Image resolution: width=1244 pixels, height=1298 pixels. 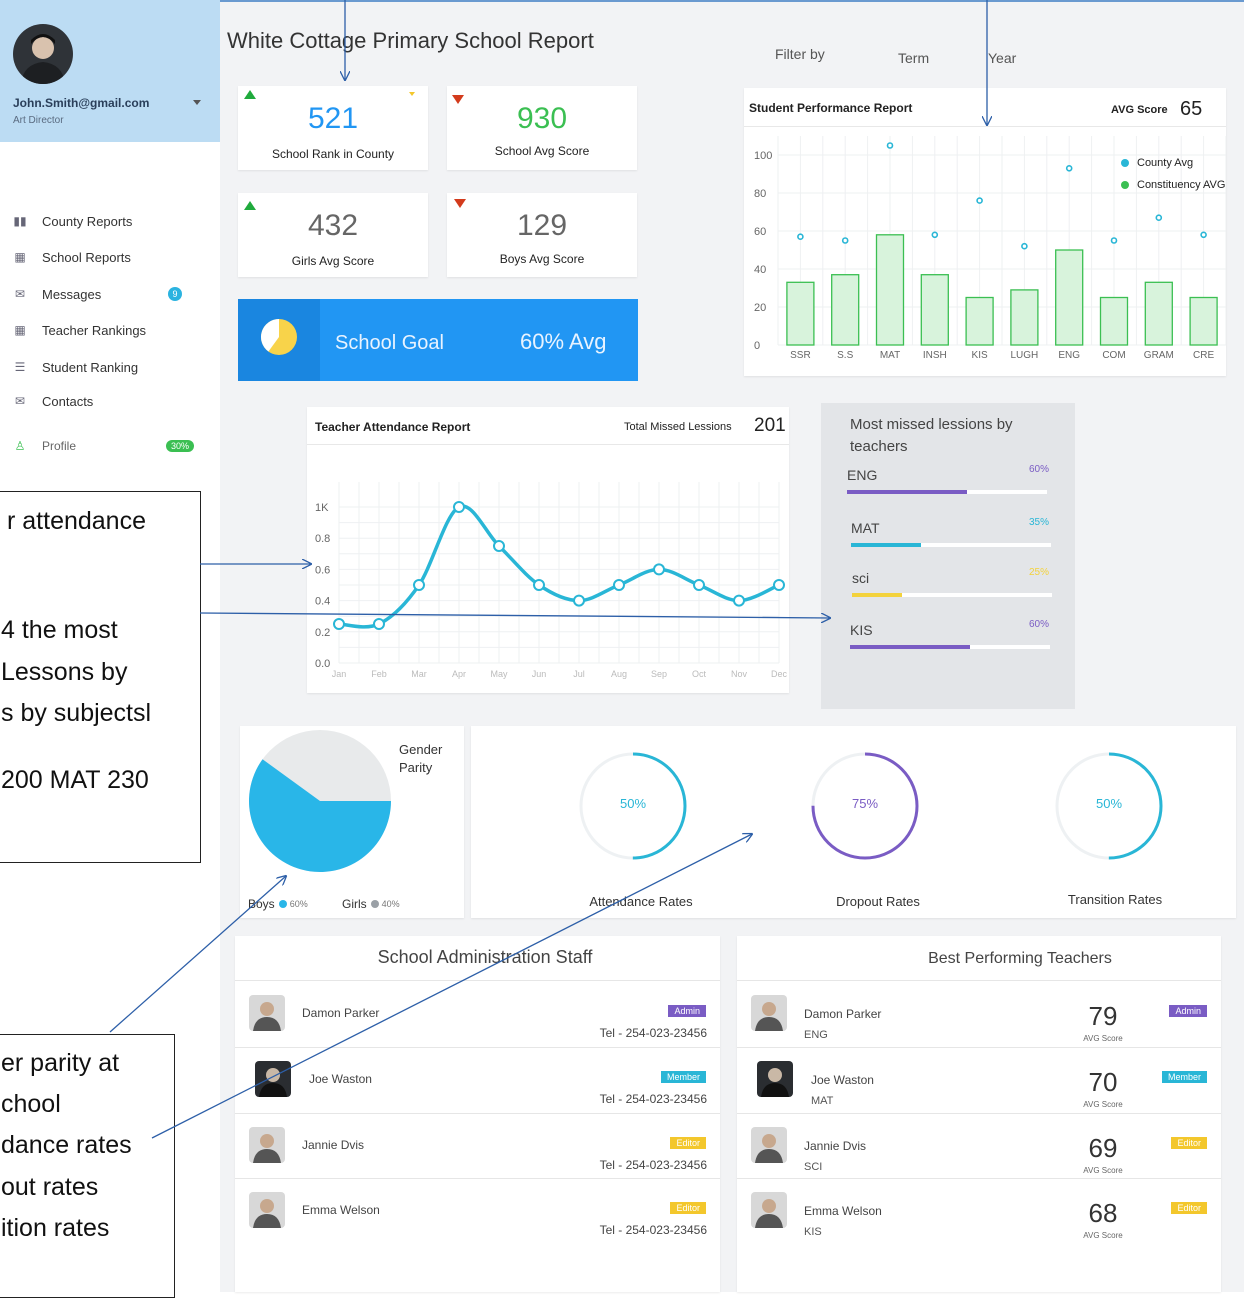 What do you see at coordinates (542, 235) in the screenshot?
I see `kpi-card-boys-avg: 129 Boys Avg Score` at bounding box center [542, 235].